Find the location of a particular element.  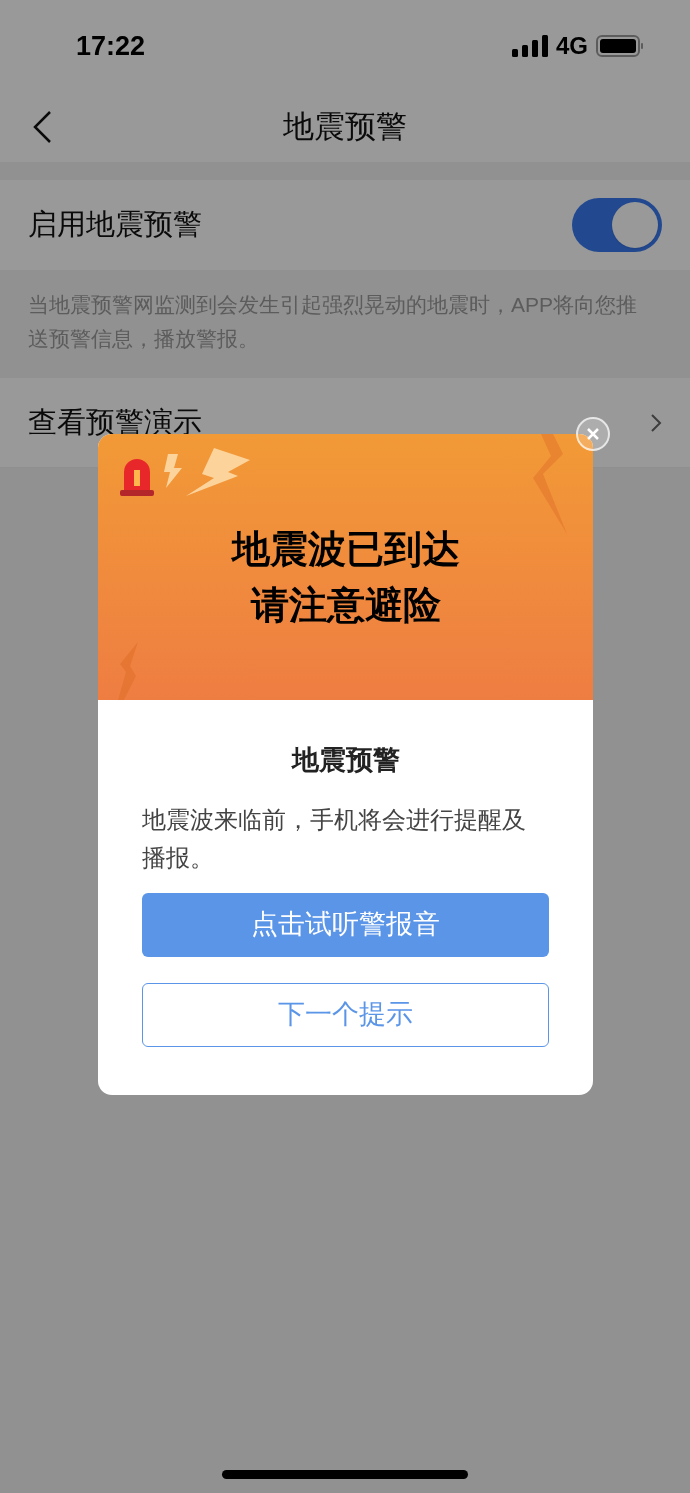

close-button is located at coordinates (593, 434).